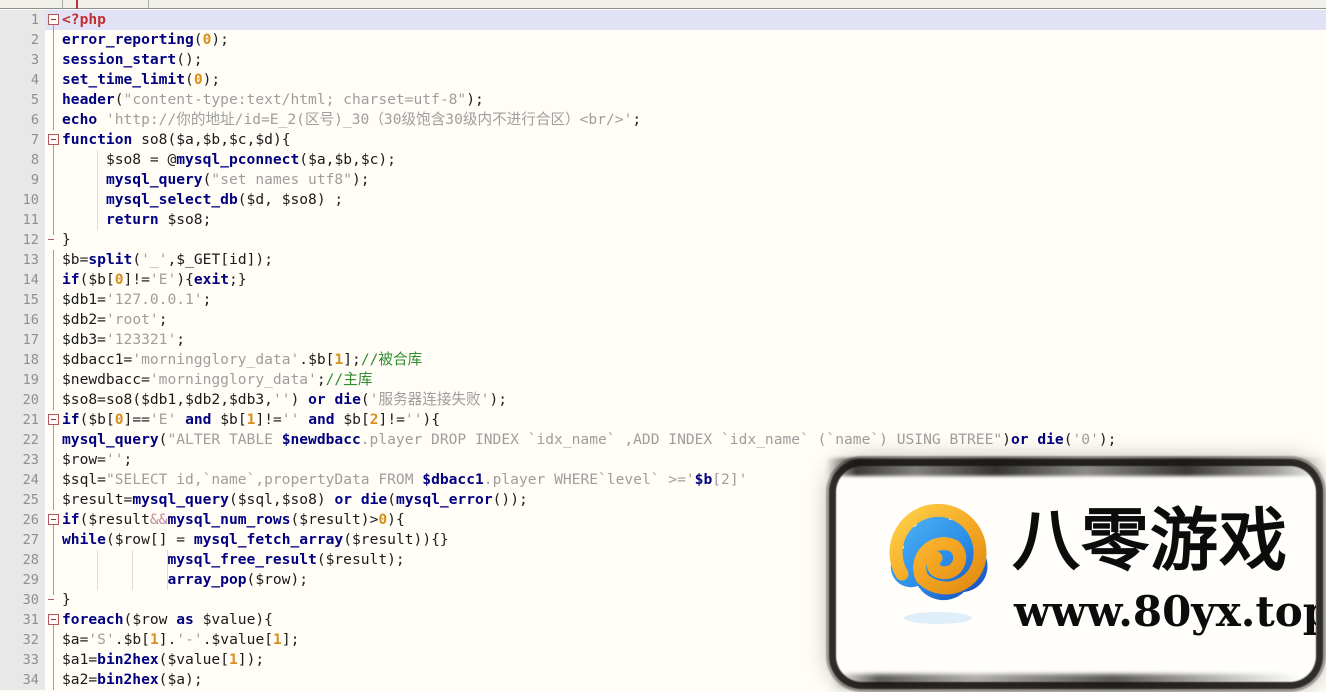 The image size is (1326, 692). I want to click on tab-divider-left, so click(62, 4).